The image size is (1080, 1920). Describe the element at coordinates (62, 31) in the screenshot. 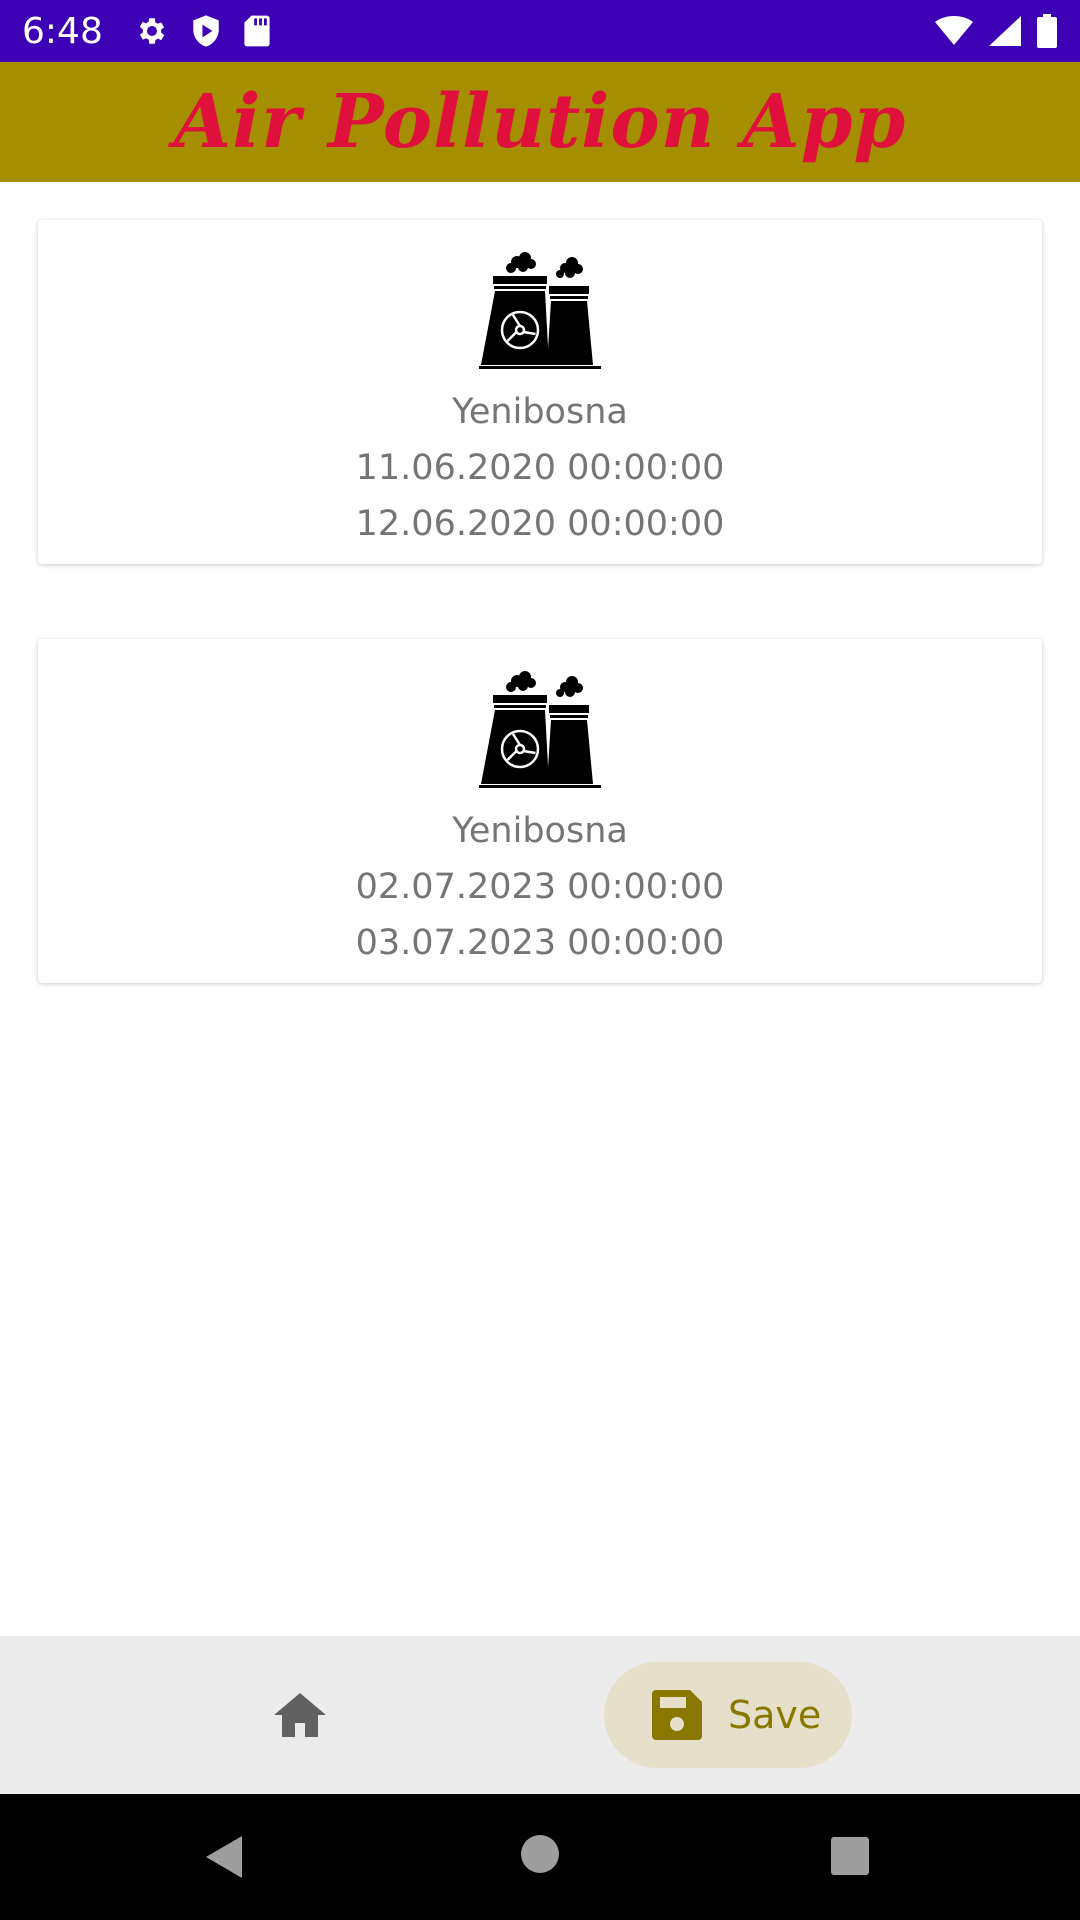

I see `status-time: 6:48` at that location.